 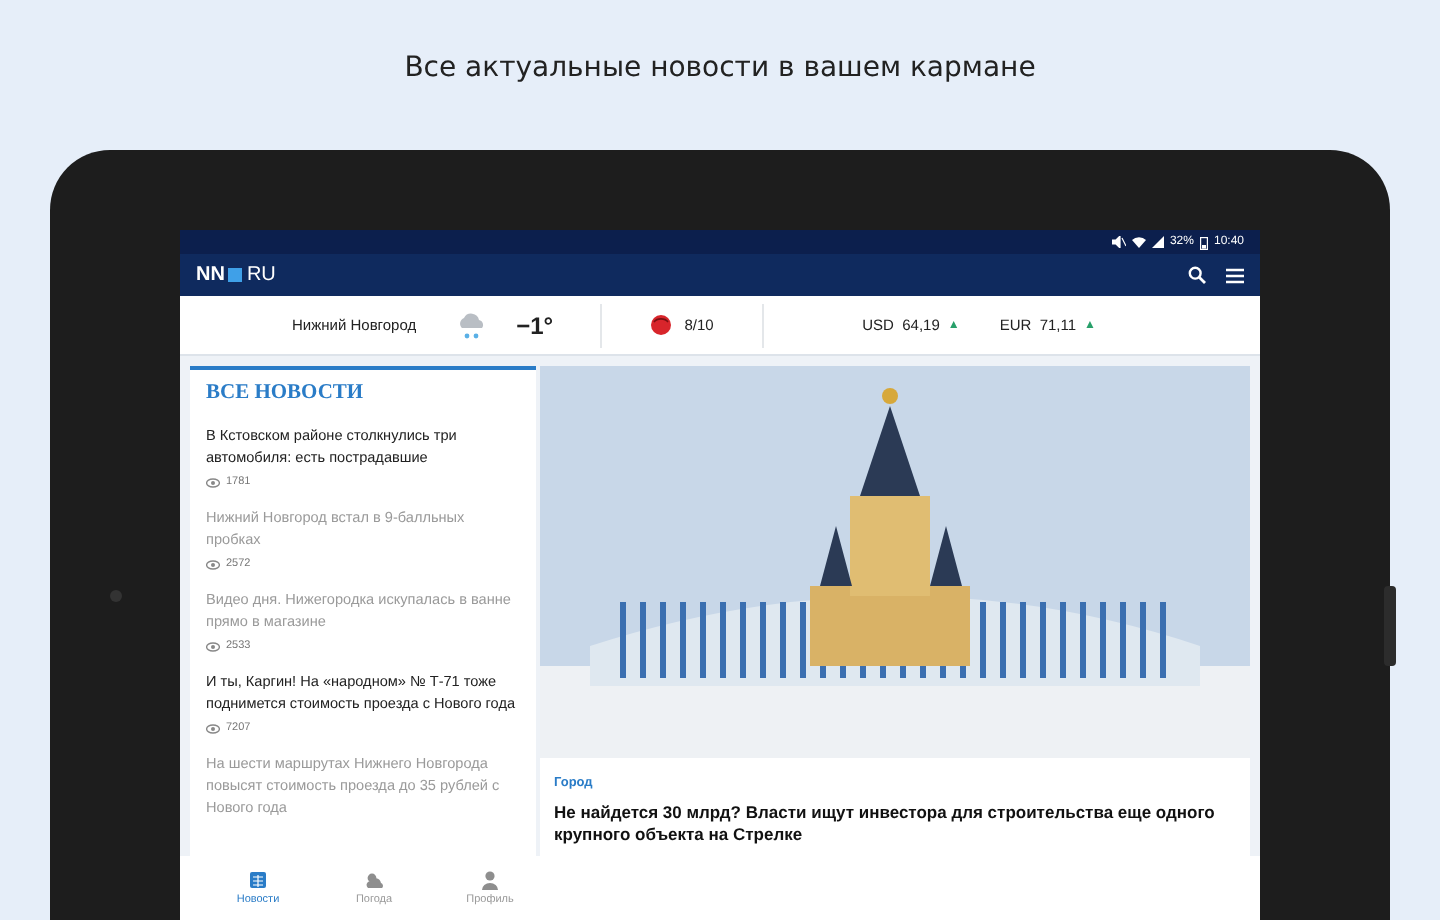 I want to click on menu-icon, so click(x=1235, y=275).